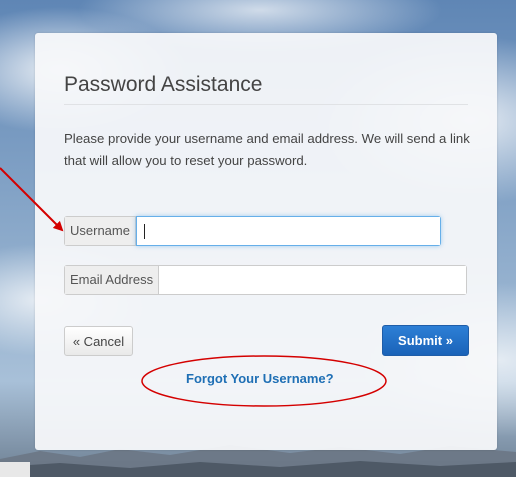  Describe the element at coordinates (98, 341) in the screenshot. I see `cancel-button: « Cancel` at that location.